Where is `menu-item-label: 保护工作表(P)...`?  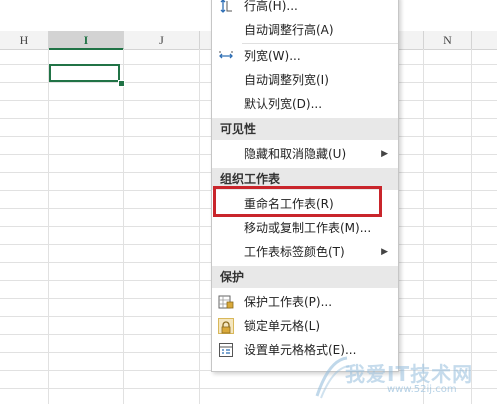 menu-item-label: 保护工作表(P)... is located at coordinates (288, 302).